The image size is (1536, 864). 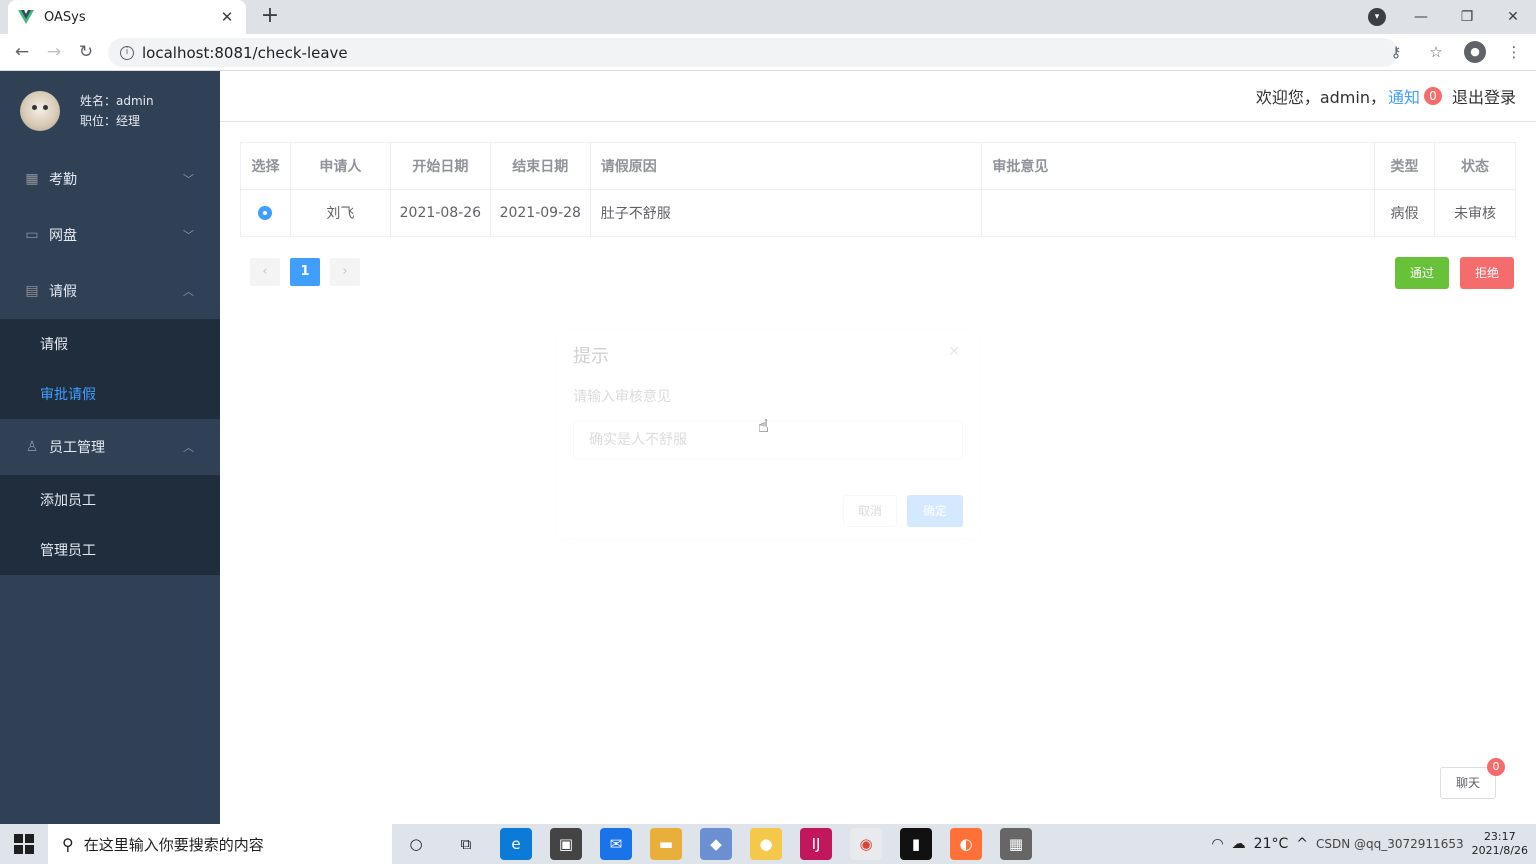 I want to click on terminal-icon: ▮, so click(x=916, y=844).